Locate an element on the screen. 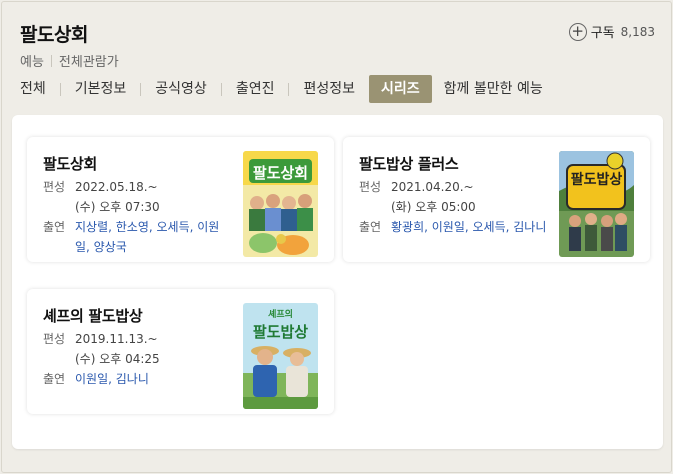 The image size is (673, 474). schedule-time-row: (수) 오후 07:30 is located at coordinates (101, 207).